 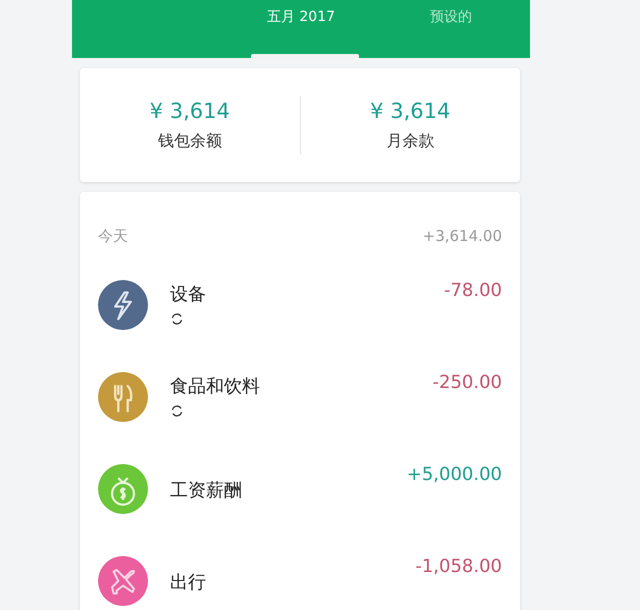 I want to click on day-label: 今天, so click(x=113, y=236).